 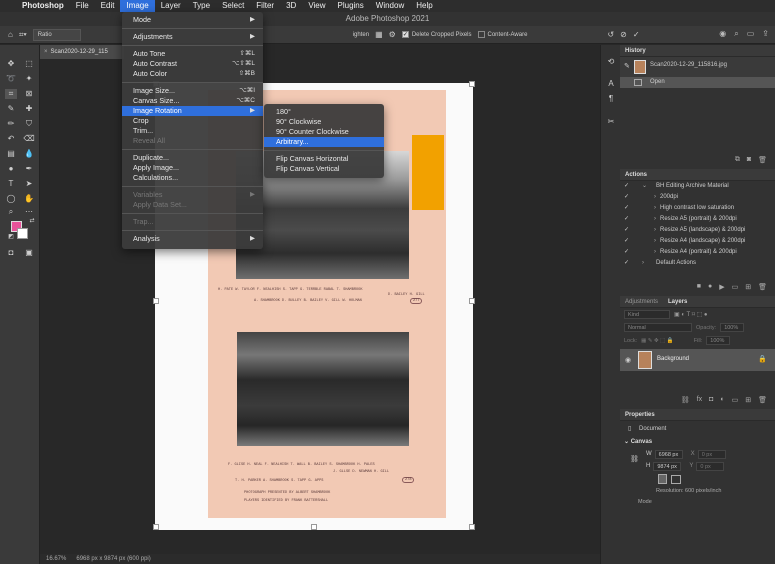 What do you see at coordinates (697, 197) in the screenshot?
I see `action-item: ✓ › 200dpi` at bounding box center [697, 197].